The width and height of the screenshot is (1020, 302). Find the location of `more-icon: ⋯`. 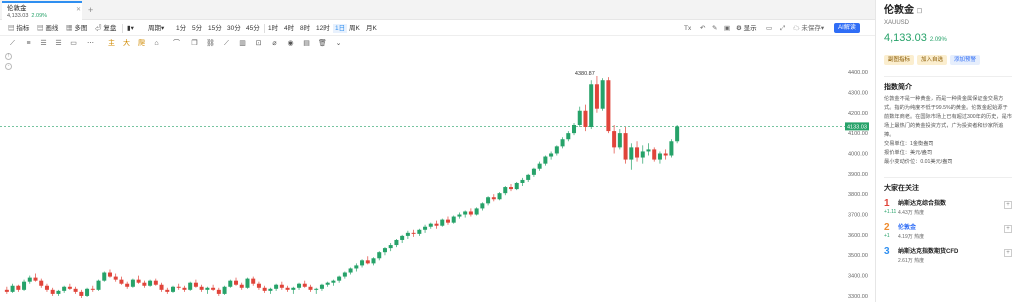

more-icon: ⋯ is located at coordinates (90, 43).